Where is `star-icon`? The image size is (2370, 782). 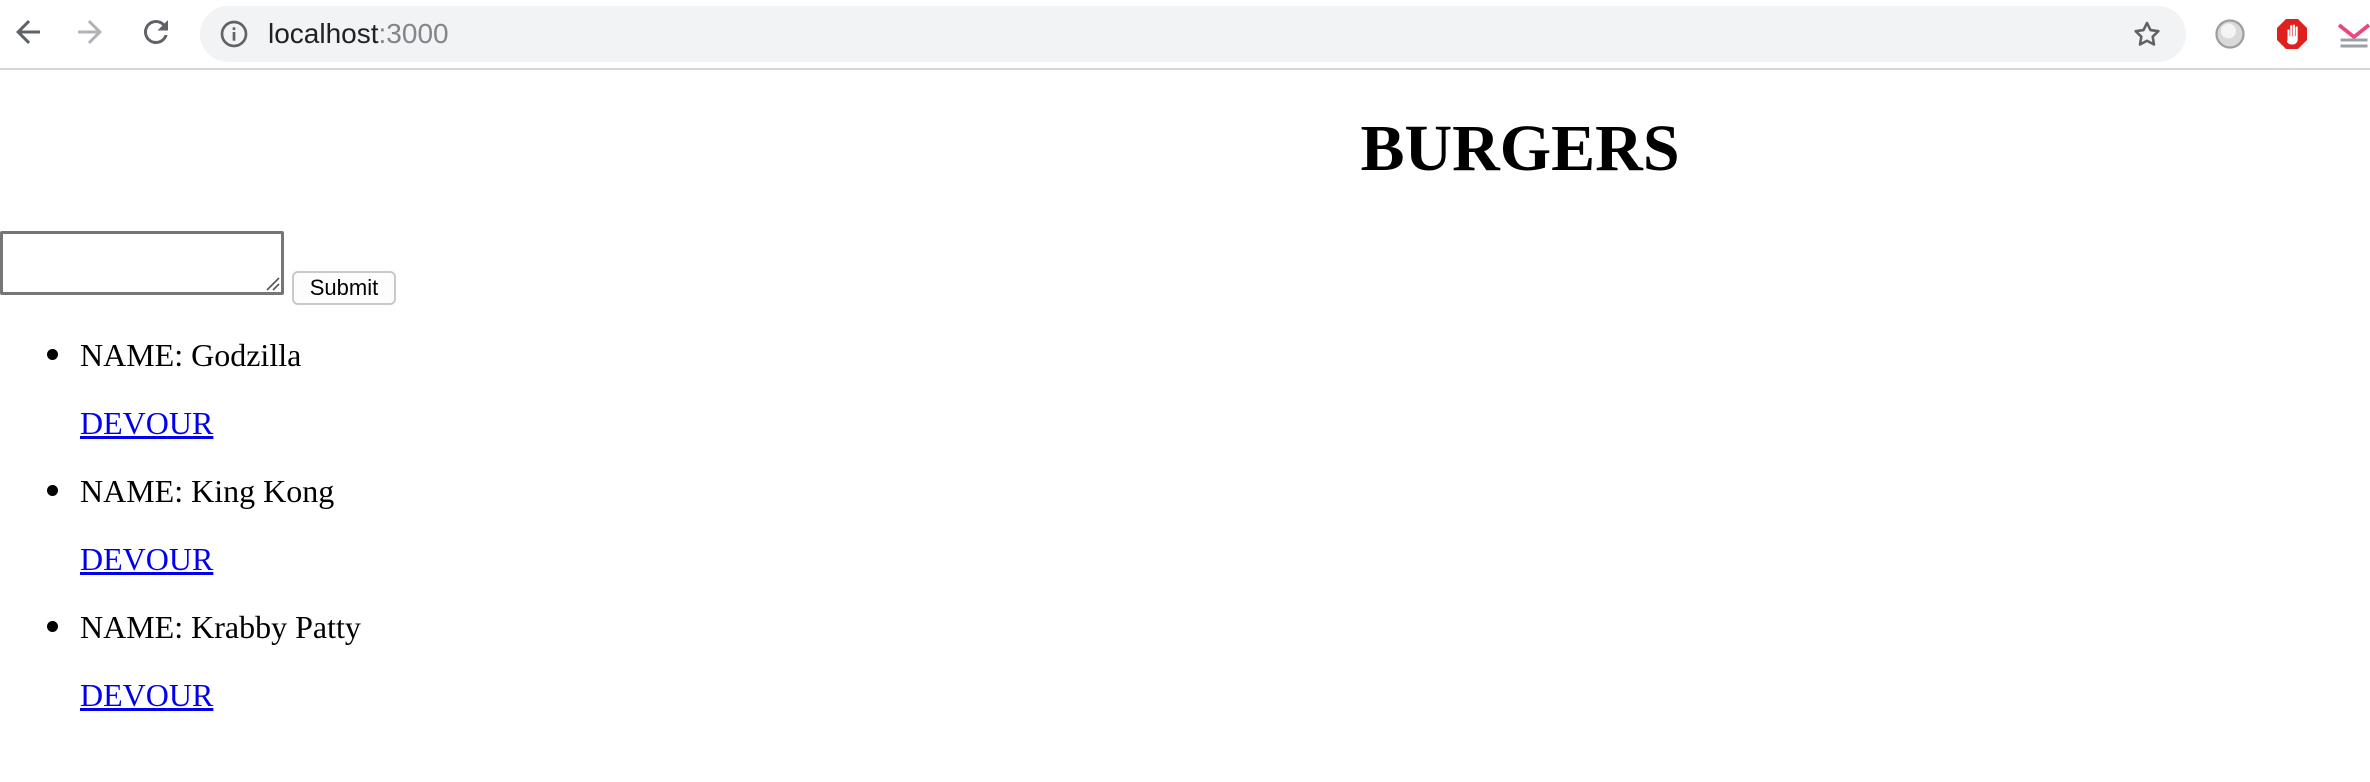 star-icon is located at coordinates (2147, 35).